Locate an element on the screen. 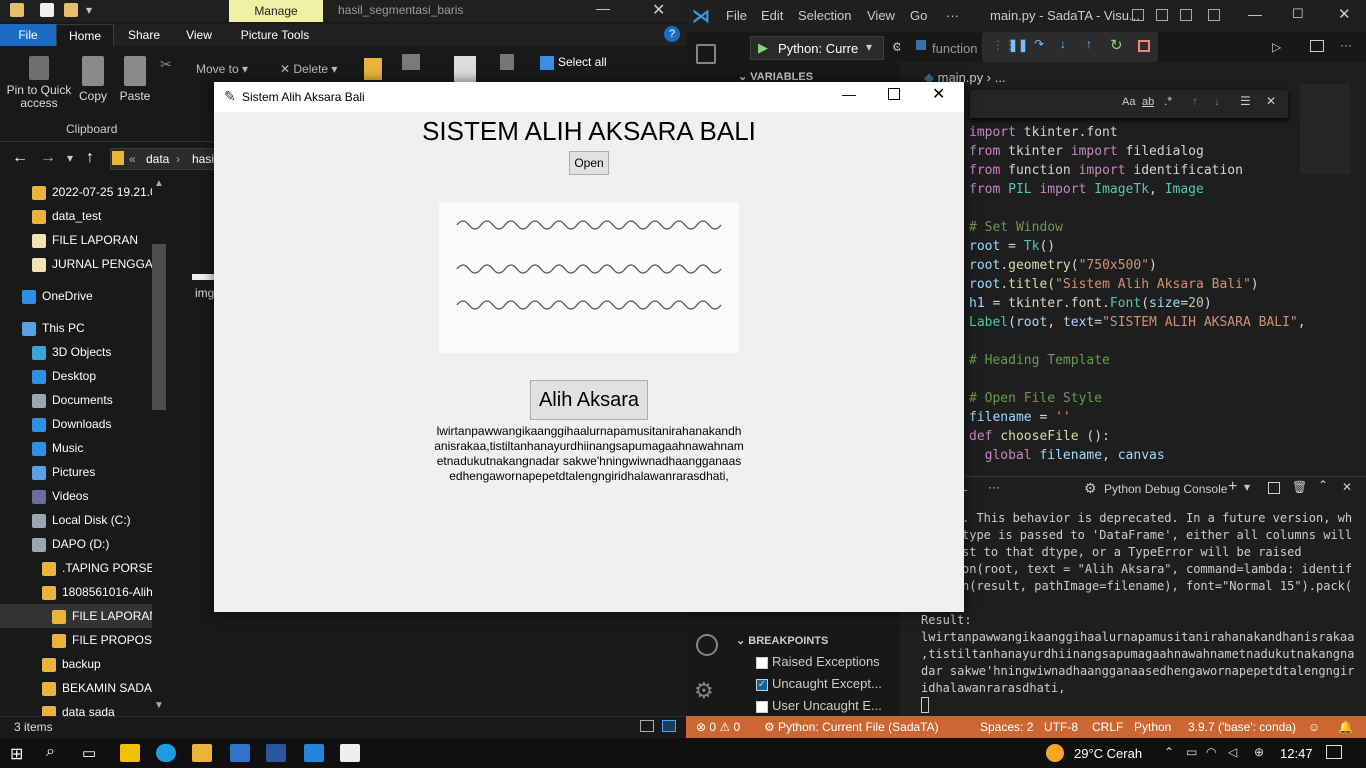 The image size is (1366, 768). explorer-icon is located at coordinates (706, 54).